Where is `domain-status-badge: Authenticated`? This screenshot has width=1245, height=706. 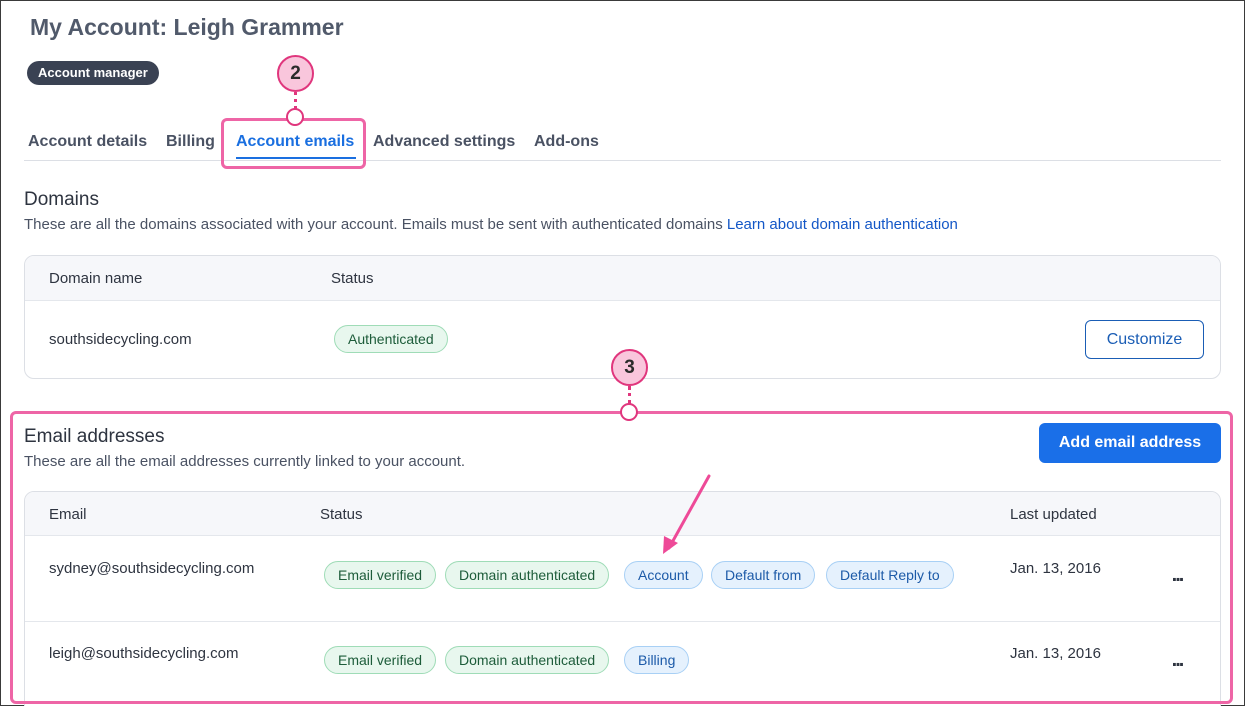
domain-status-badge: Authenticated is located at coordinates (391, 339).